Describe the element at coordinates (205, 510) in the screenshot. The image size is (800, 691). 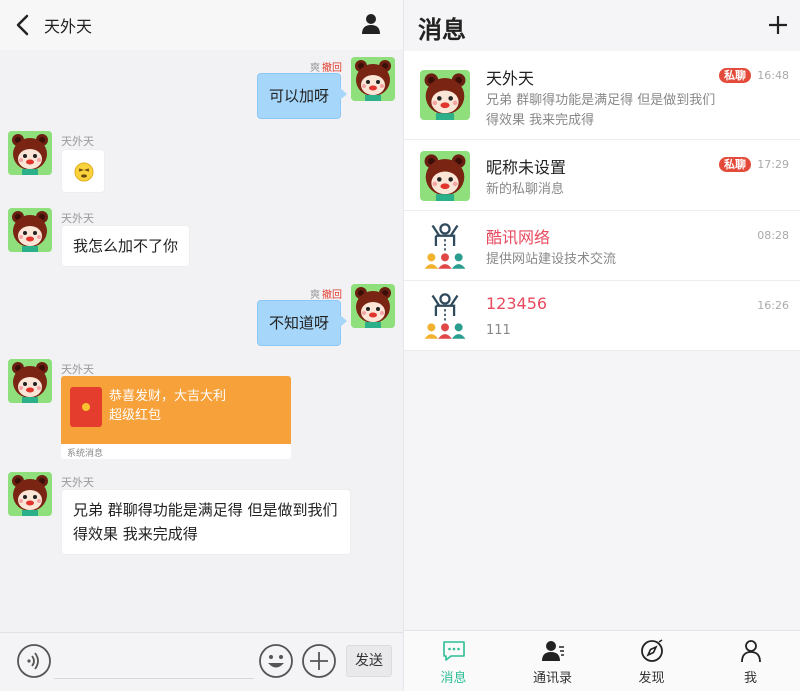
I see `message-text-line: 兄弟 群聊得功能是满足得 但是做到我们` at that location.